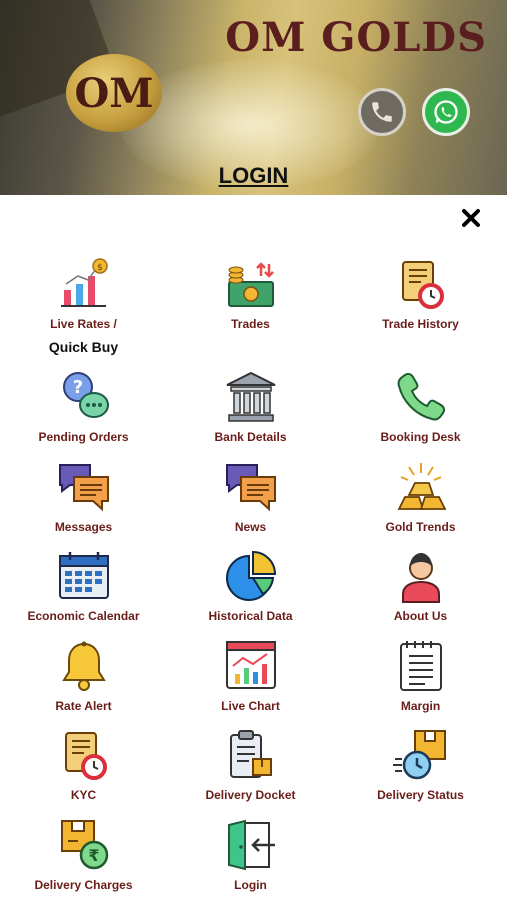 This screenshot has width=507, height=900. I want to click on menu-item-label: Delivery Status, so click(420, 795).